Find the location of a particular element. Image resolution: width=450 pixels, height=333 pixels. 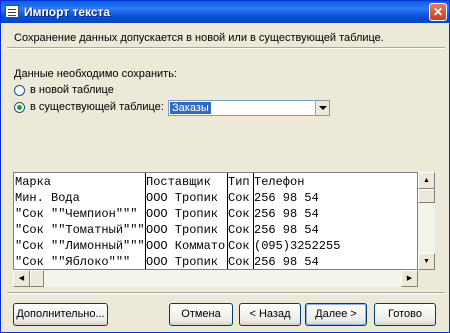

arrow-down-icon: ▼ is located at coordinates (426, 261).